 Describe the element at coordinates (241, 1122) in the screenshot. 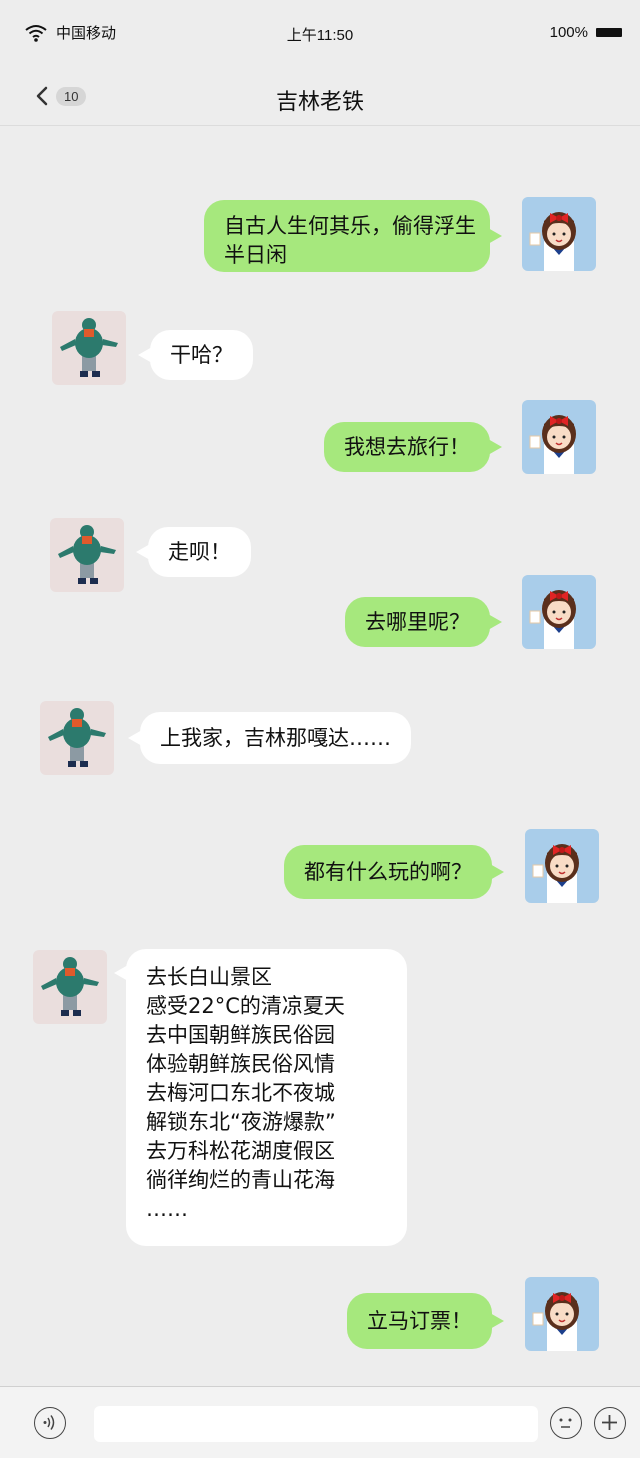

I see `message-line: 解锁东北“夜游爆款”` at that location.